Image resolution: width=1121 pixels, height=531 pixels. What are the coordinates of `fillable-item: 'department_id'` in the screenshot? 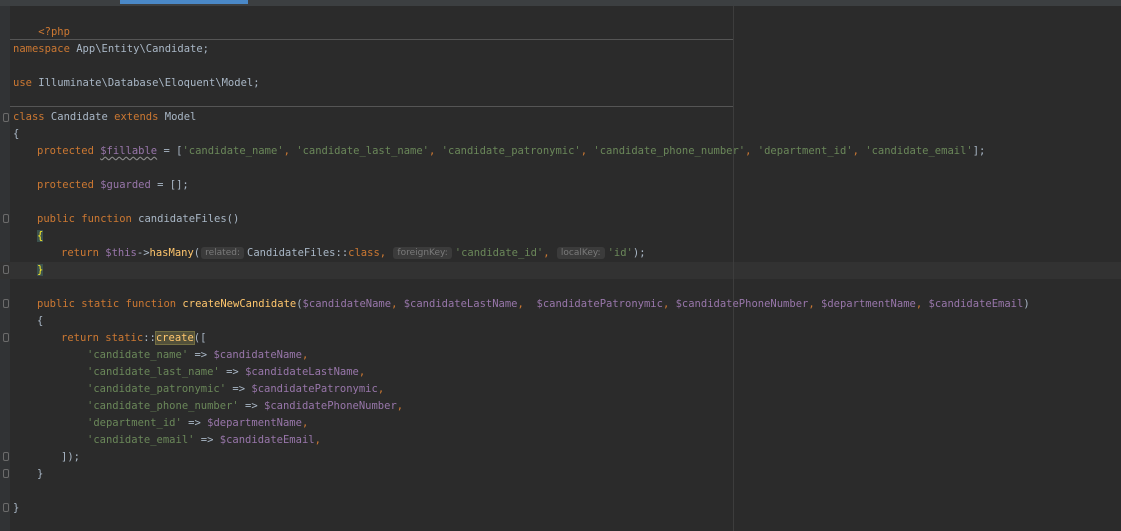 It's located at (805, 151).